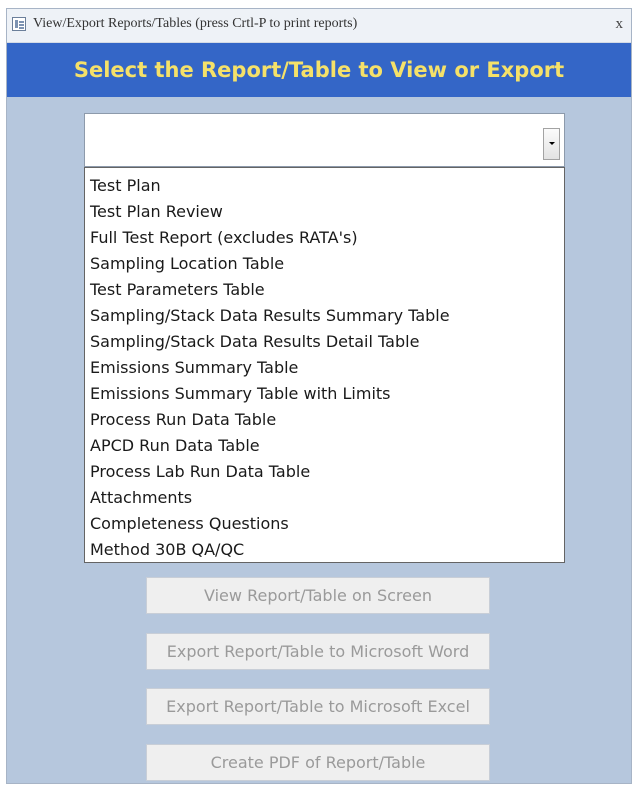 This screenshot has width=637, height=787. What do you see at coordinates (318, 595) in the screenshot?
I see `view-report-button: View Report/Table on Screen` at bounding box center [318, 595].